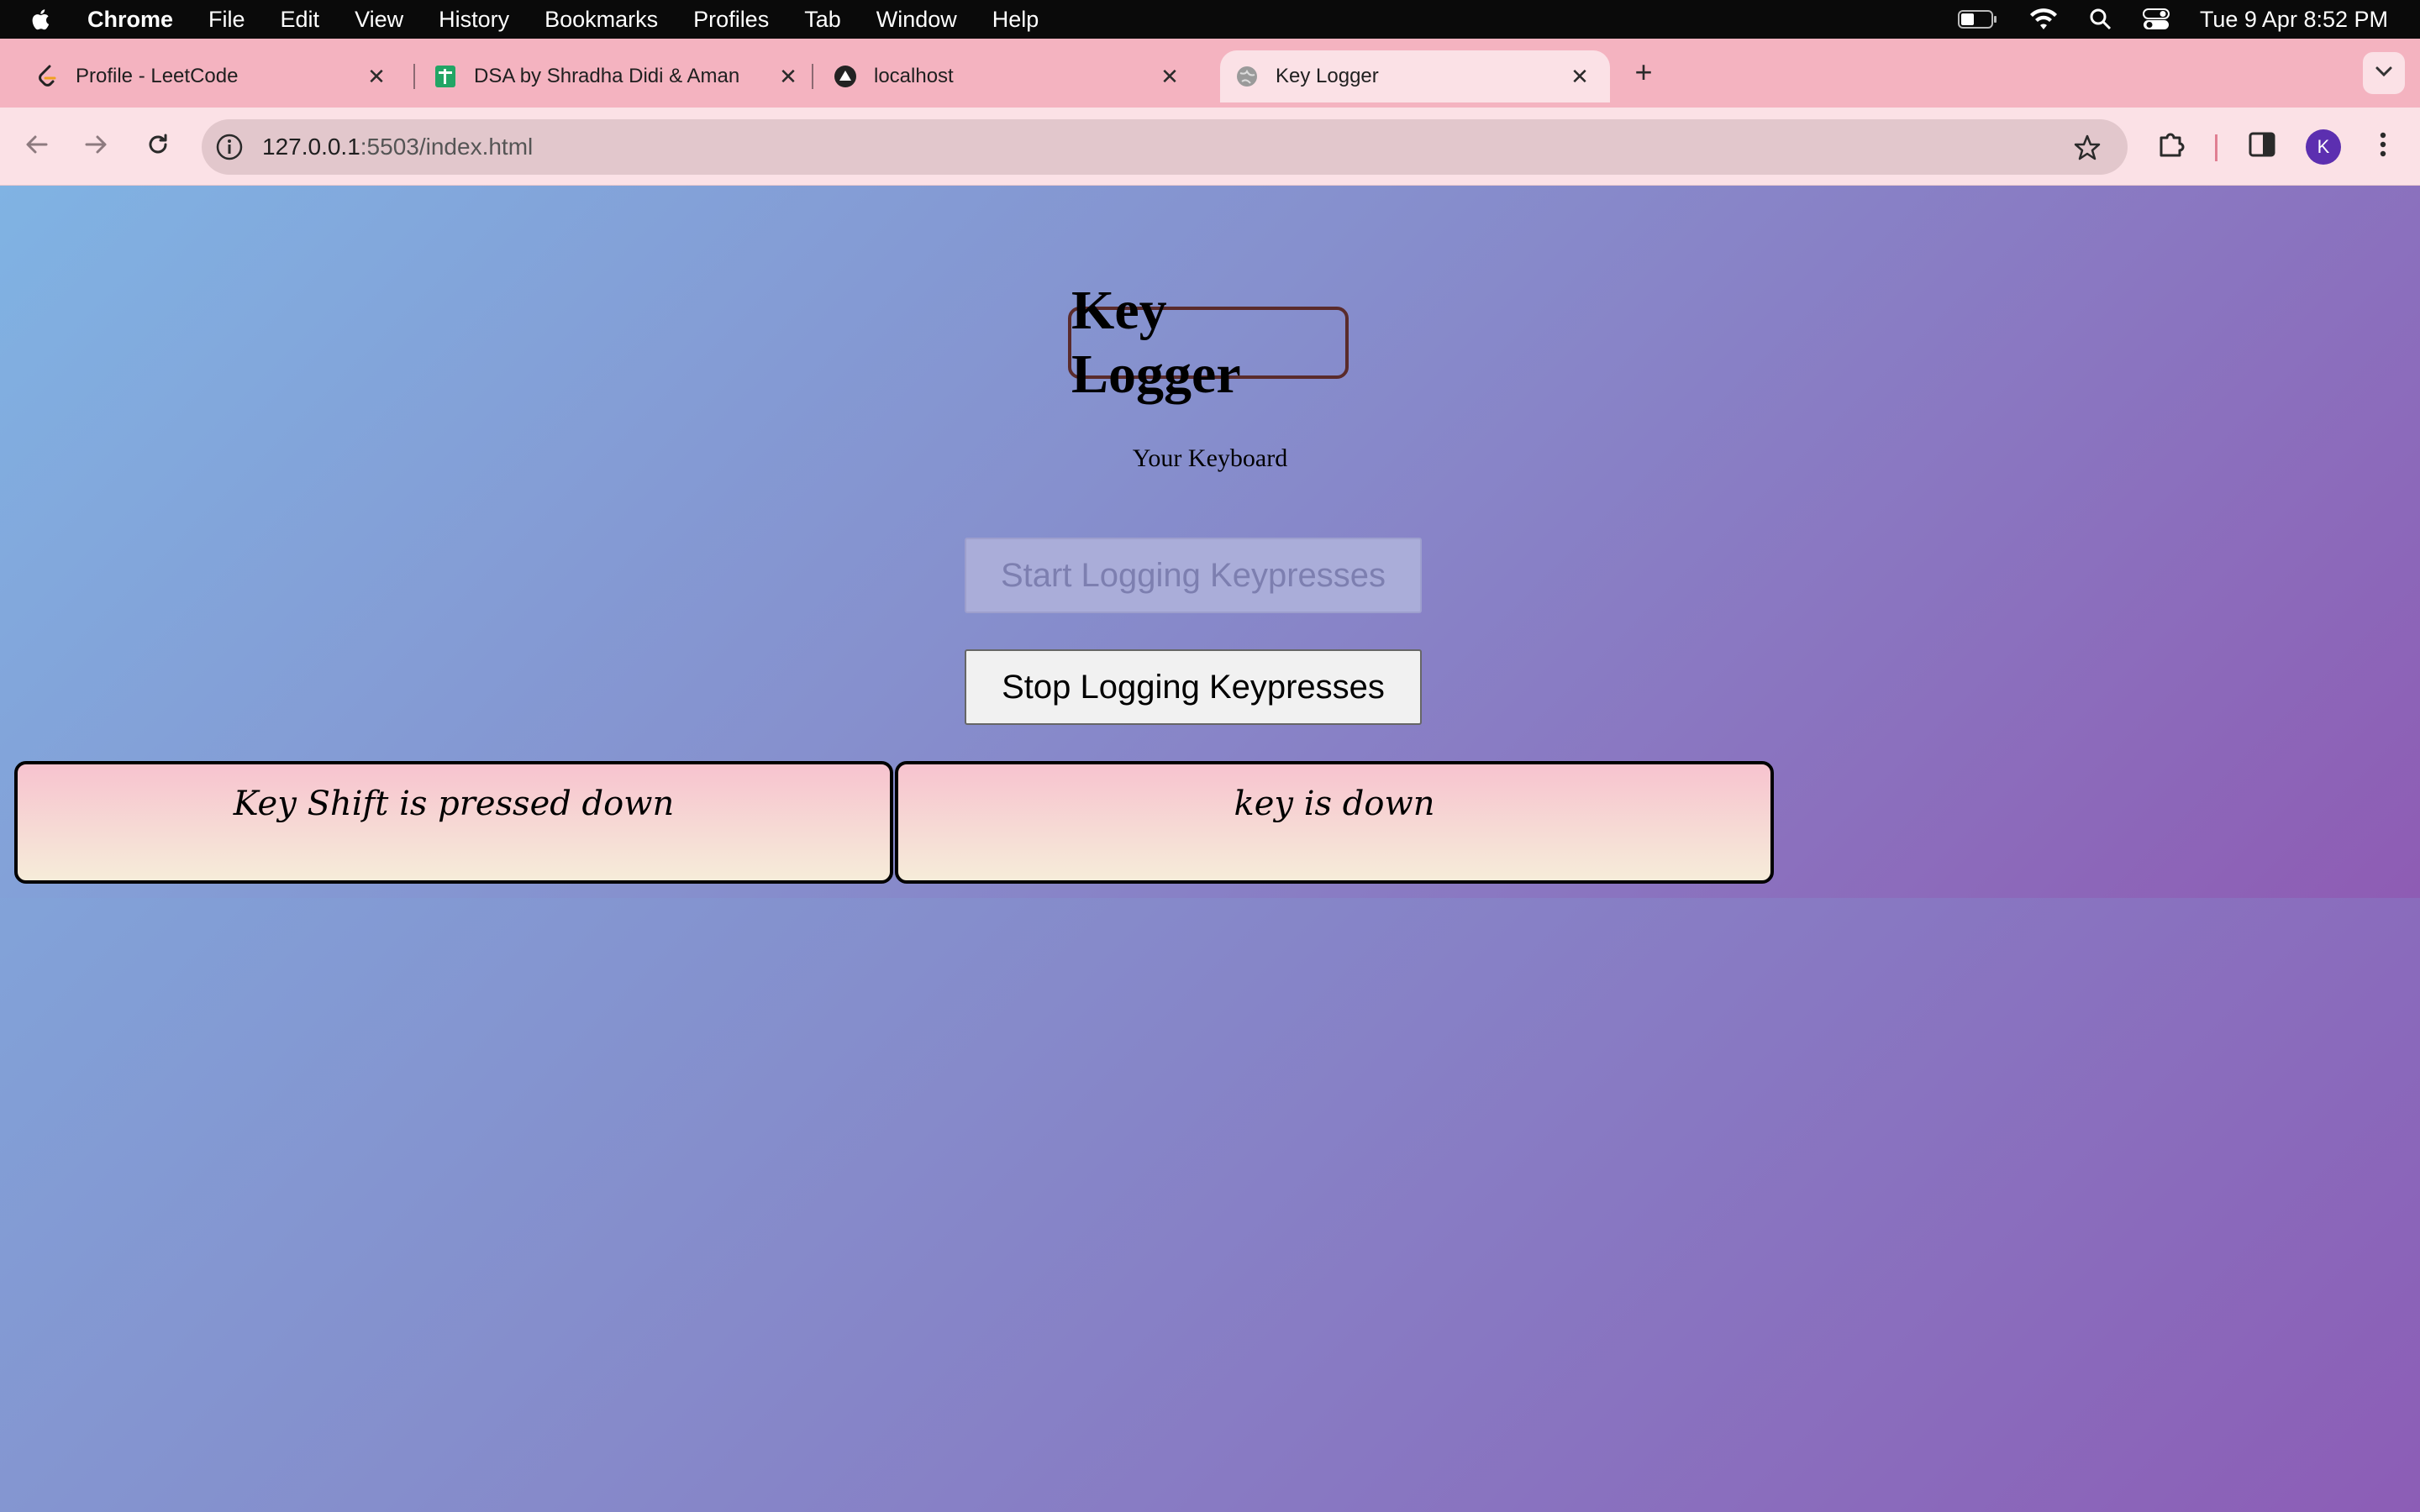 The image size is (2420, 1512). Describe the element at coordinates (130, 20) in the screenshot. I see `menu-app-chrome: Chrome` at that location.